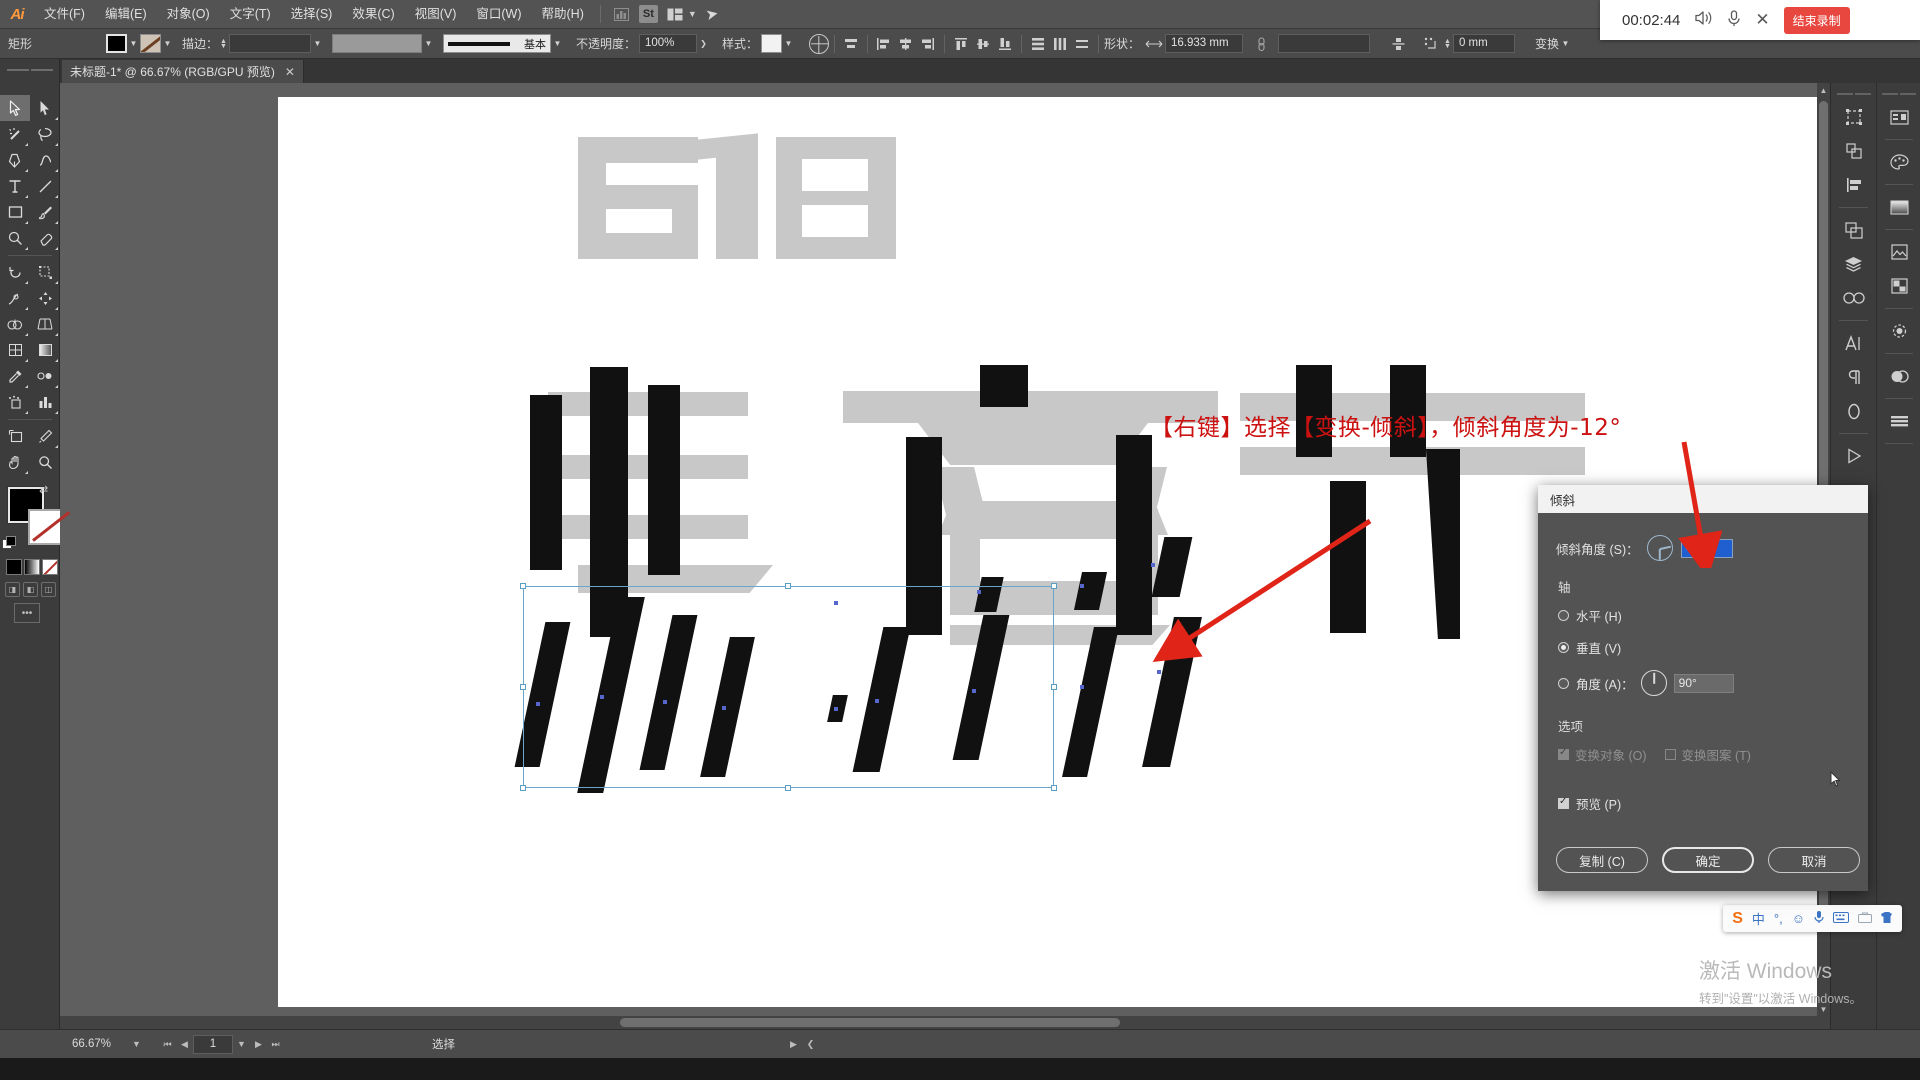 The height and width of the screenshot is (1080, 1920). Describe the element at coordinates (961, 44) in the screenshot. I see `align-top-icon` at that location.